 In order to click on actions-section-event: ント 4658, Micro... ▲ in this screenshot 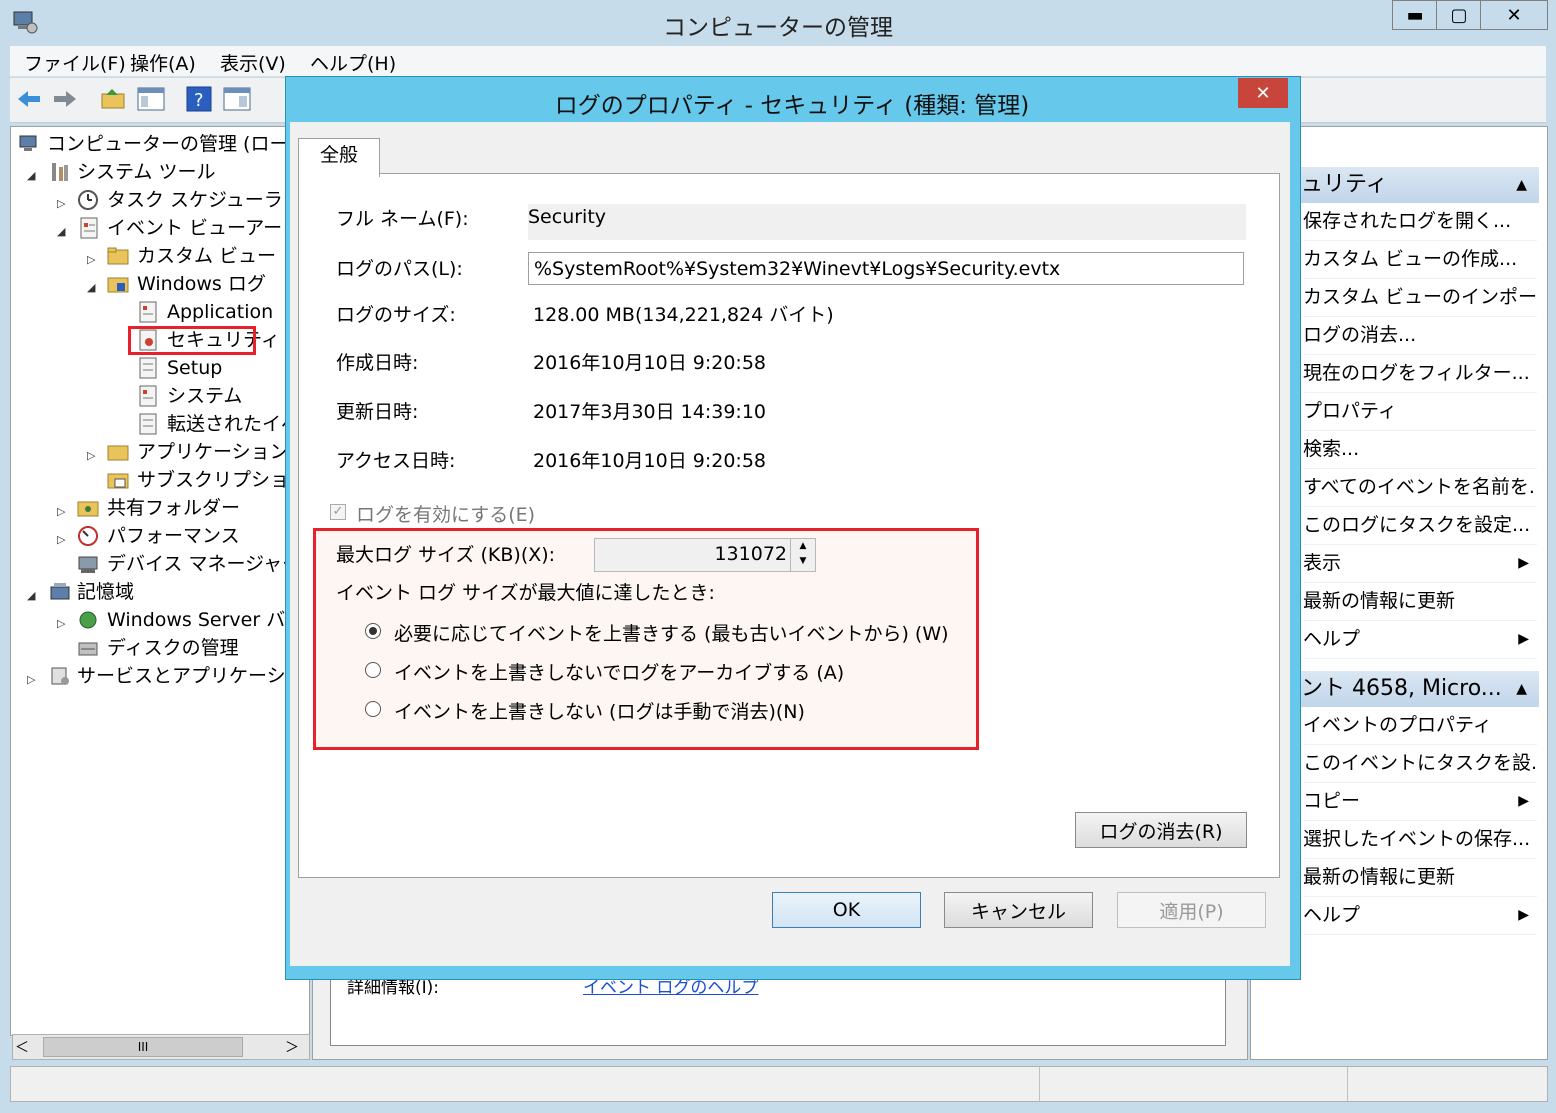, I will do `click(1420, 689)`.